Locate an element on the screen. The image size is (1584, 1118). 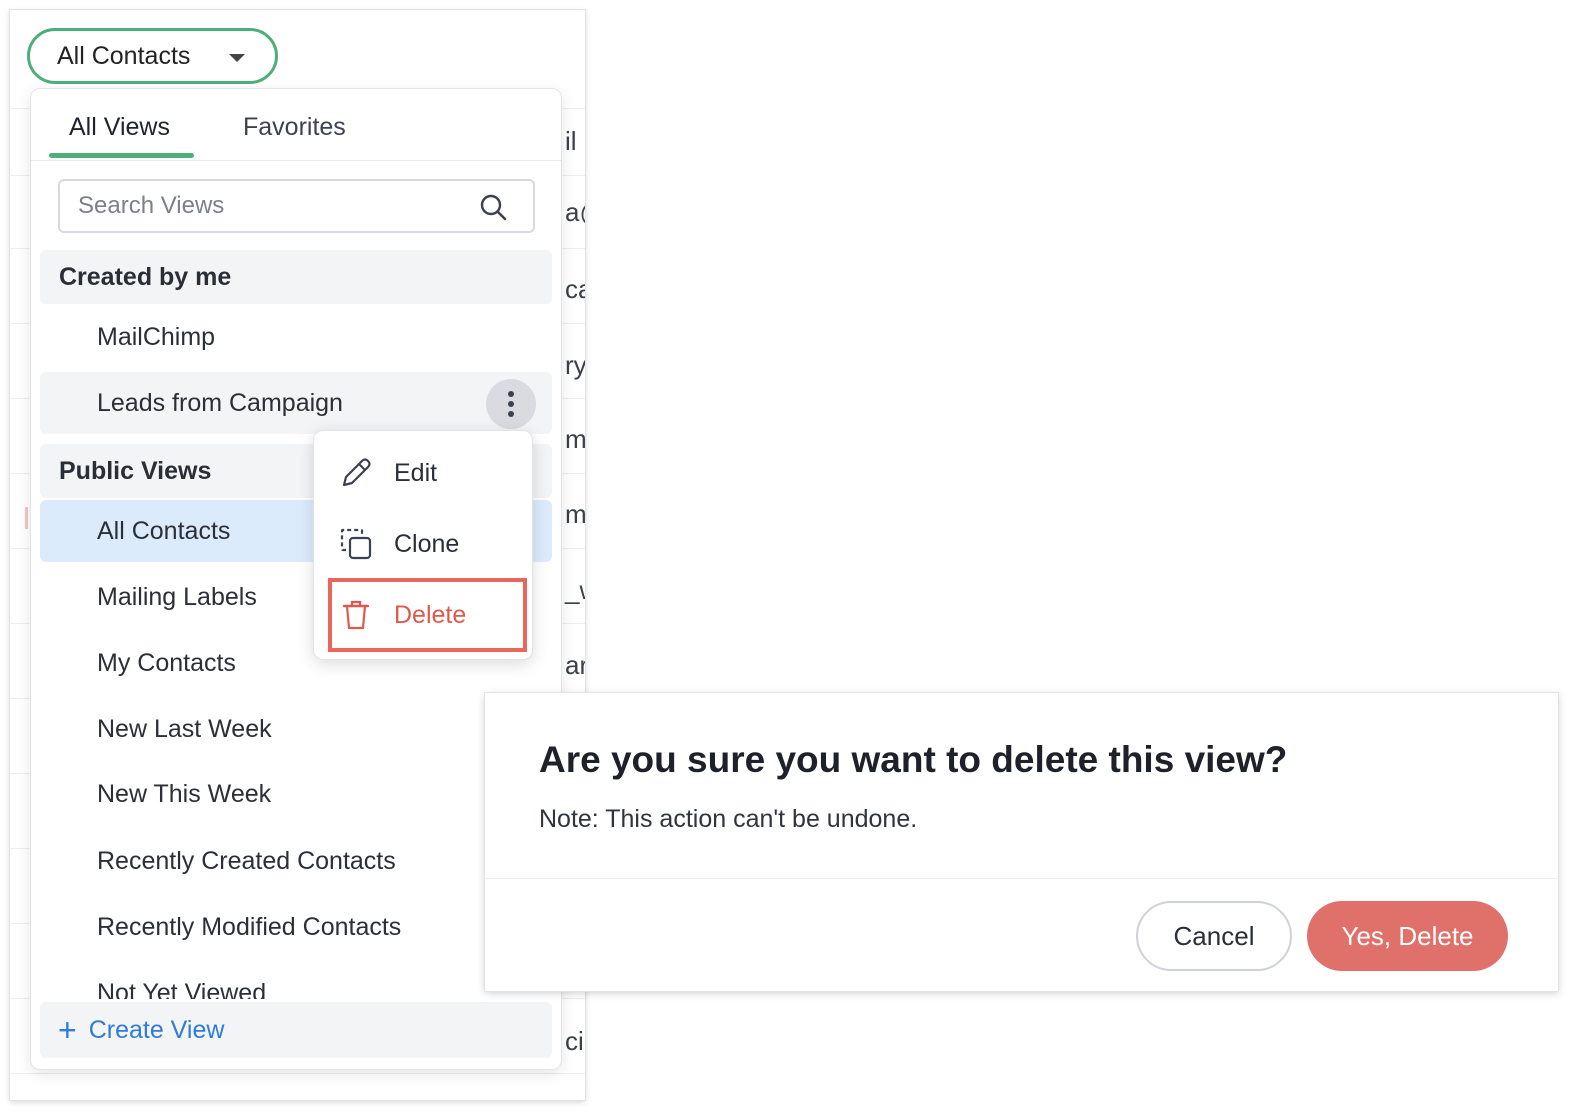
plus-icon: + is located at coordinates (67, 1030).